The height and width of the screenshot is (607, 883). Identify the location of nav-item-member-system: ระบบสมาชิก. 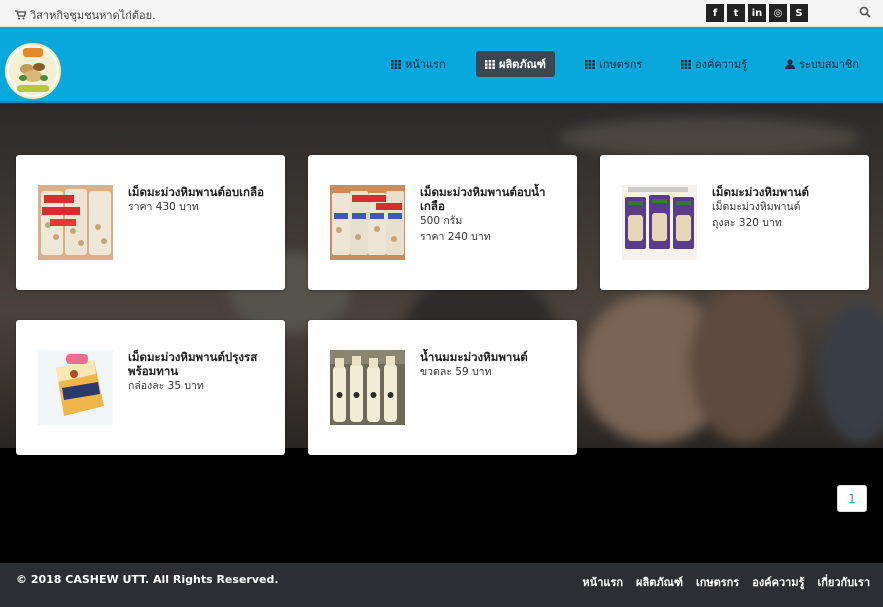
(822, 64).